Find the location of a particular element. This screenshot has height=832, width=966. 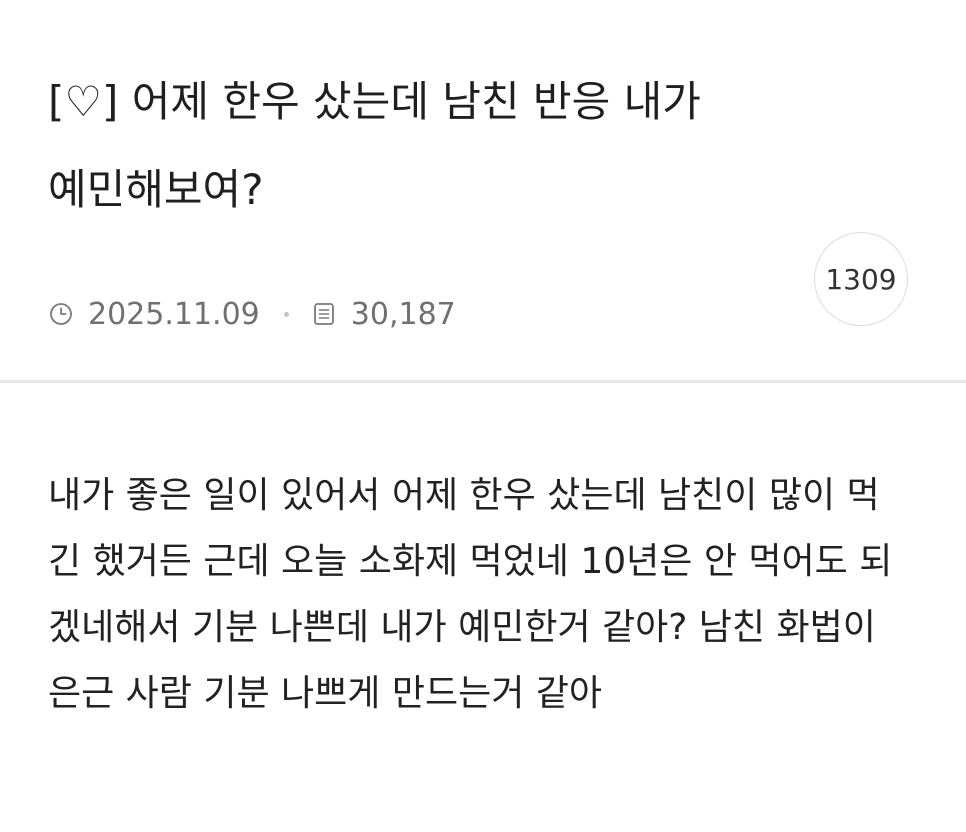

comment-count-button: 1309 is located at coordinates (861, 279).